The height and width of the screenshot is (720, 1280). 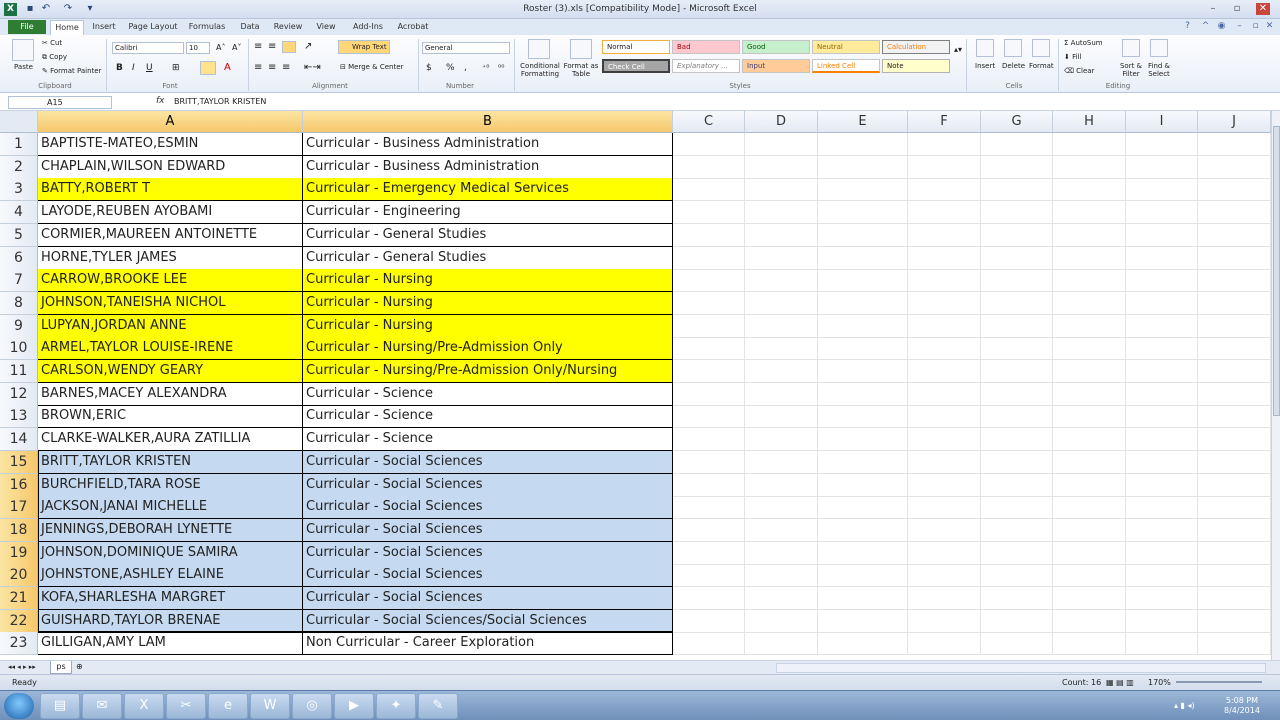 I want to click on style-normal: Normal, so click(x=636, y=47).